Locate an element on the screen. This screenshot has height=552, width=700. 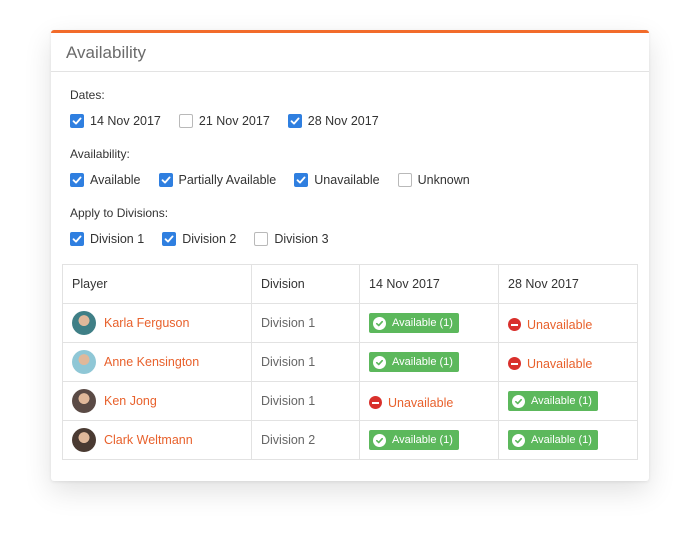
option-label: 21 Nov 2017 is located at coordinates (234, 121).